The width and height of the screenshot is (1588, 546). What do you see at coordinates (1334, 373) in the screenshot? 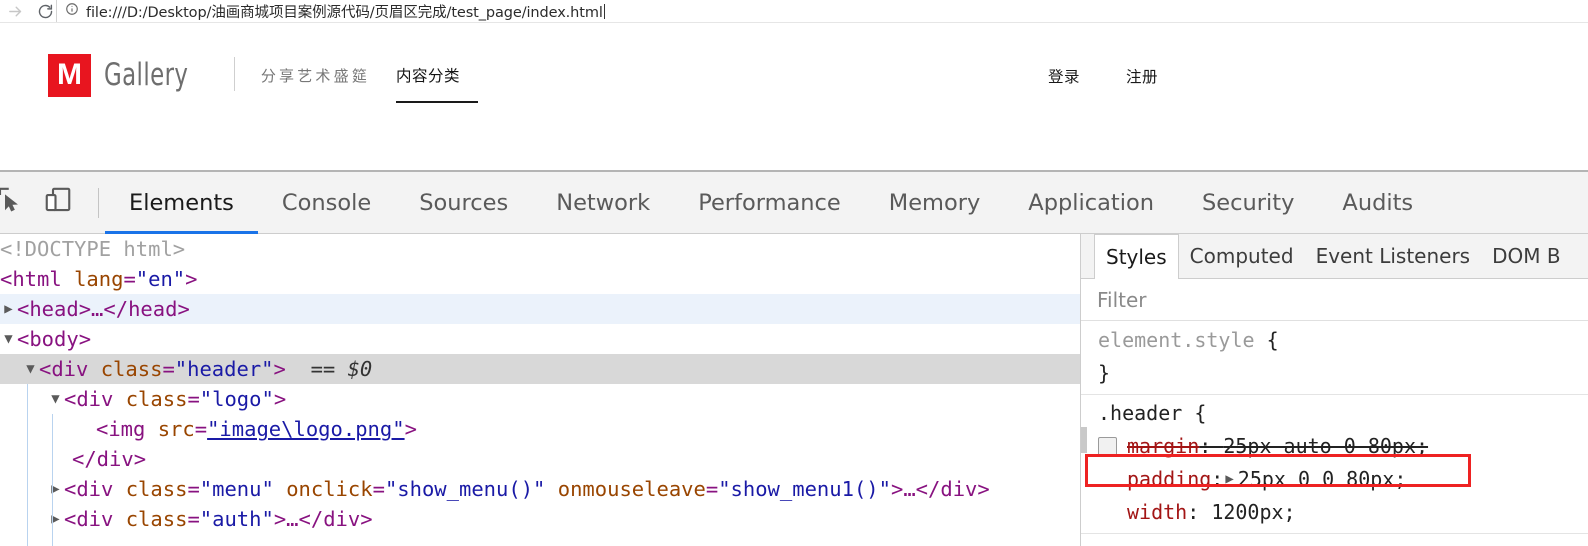
I see `css-close-line: }` at bounding box center [1334, 373].